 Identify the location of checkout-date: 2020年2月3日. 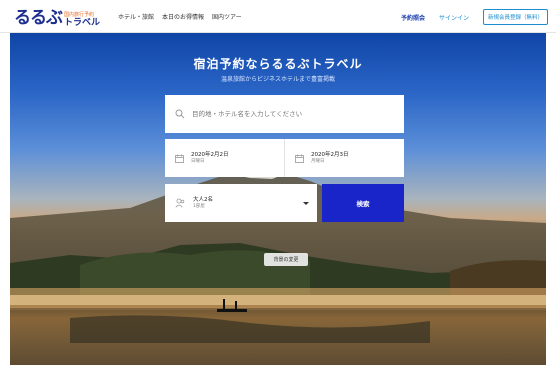
(330, 154).